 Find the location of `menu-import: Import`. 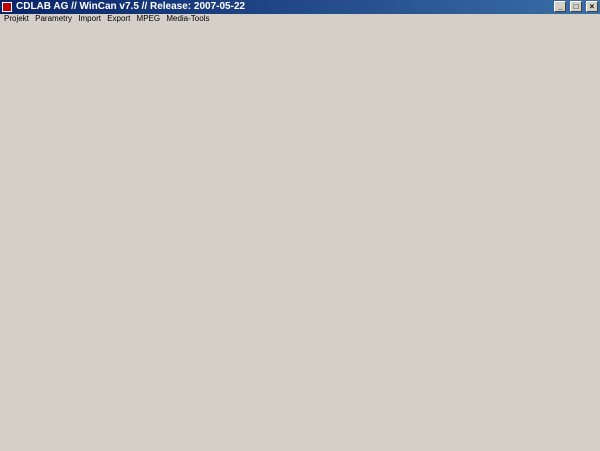

menu-import: Import is located at coordinates (89, 19).